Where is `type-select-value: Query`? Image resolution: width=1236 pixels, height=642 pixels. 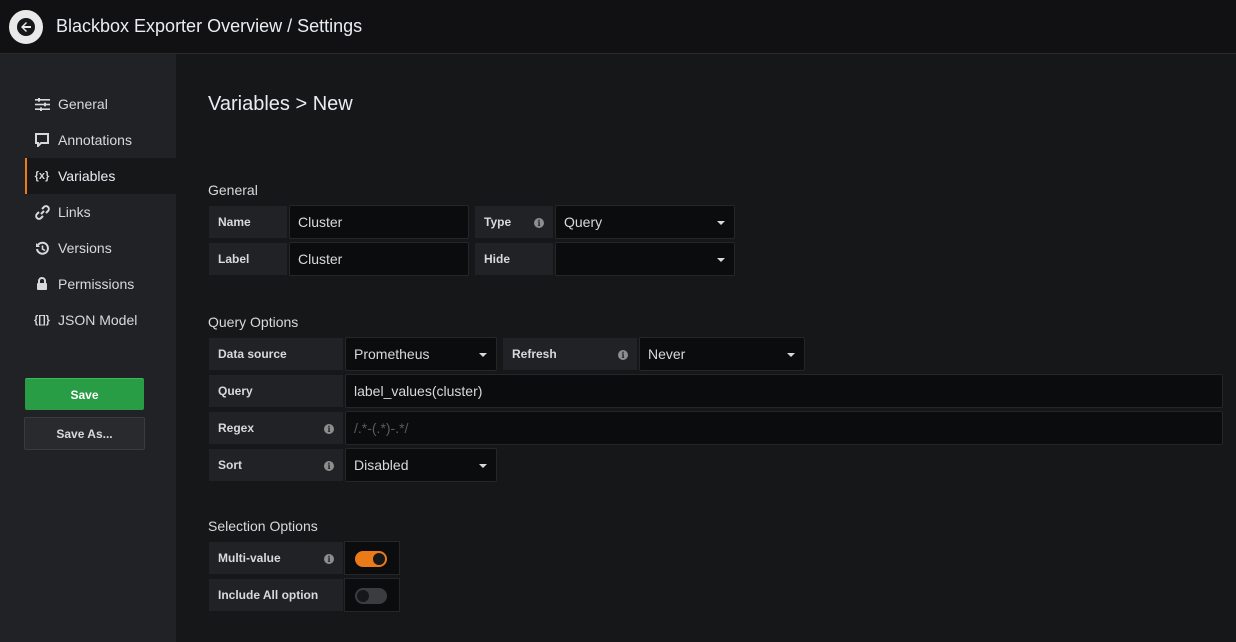
type-select-value: Query is located at coordinates (583, 222).